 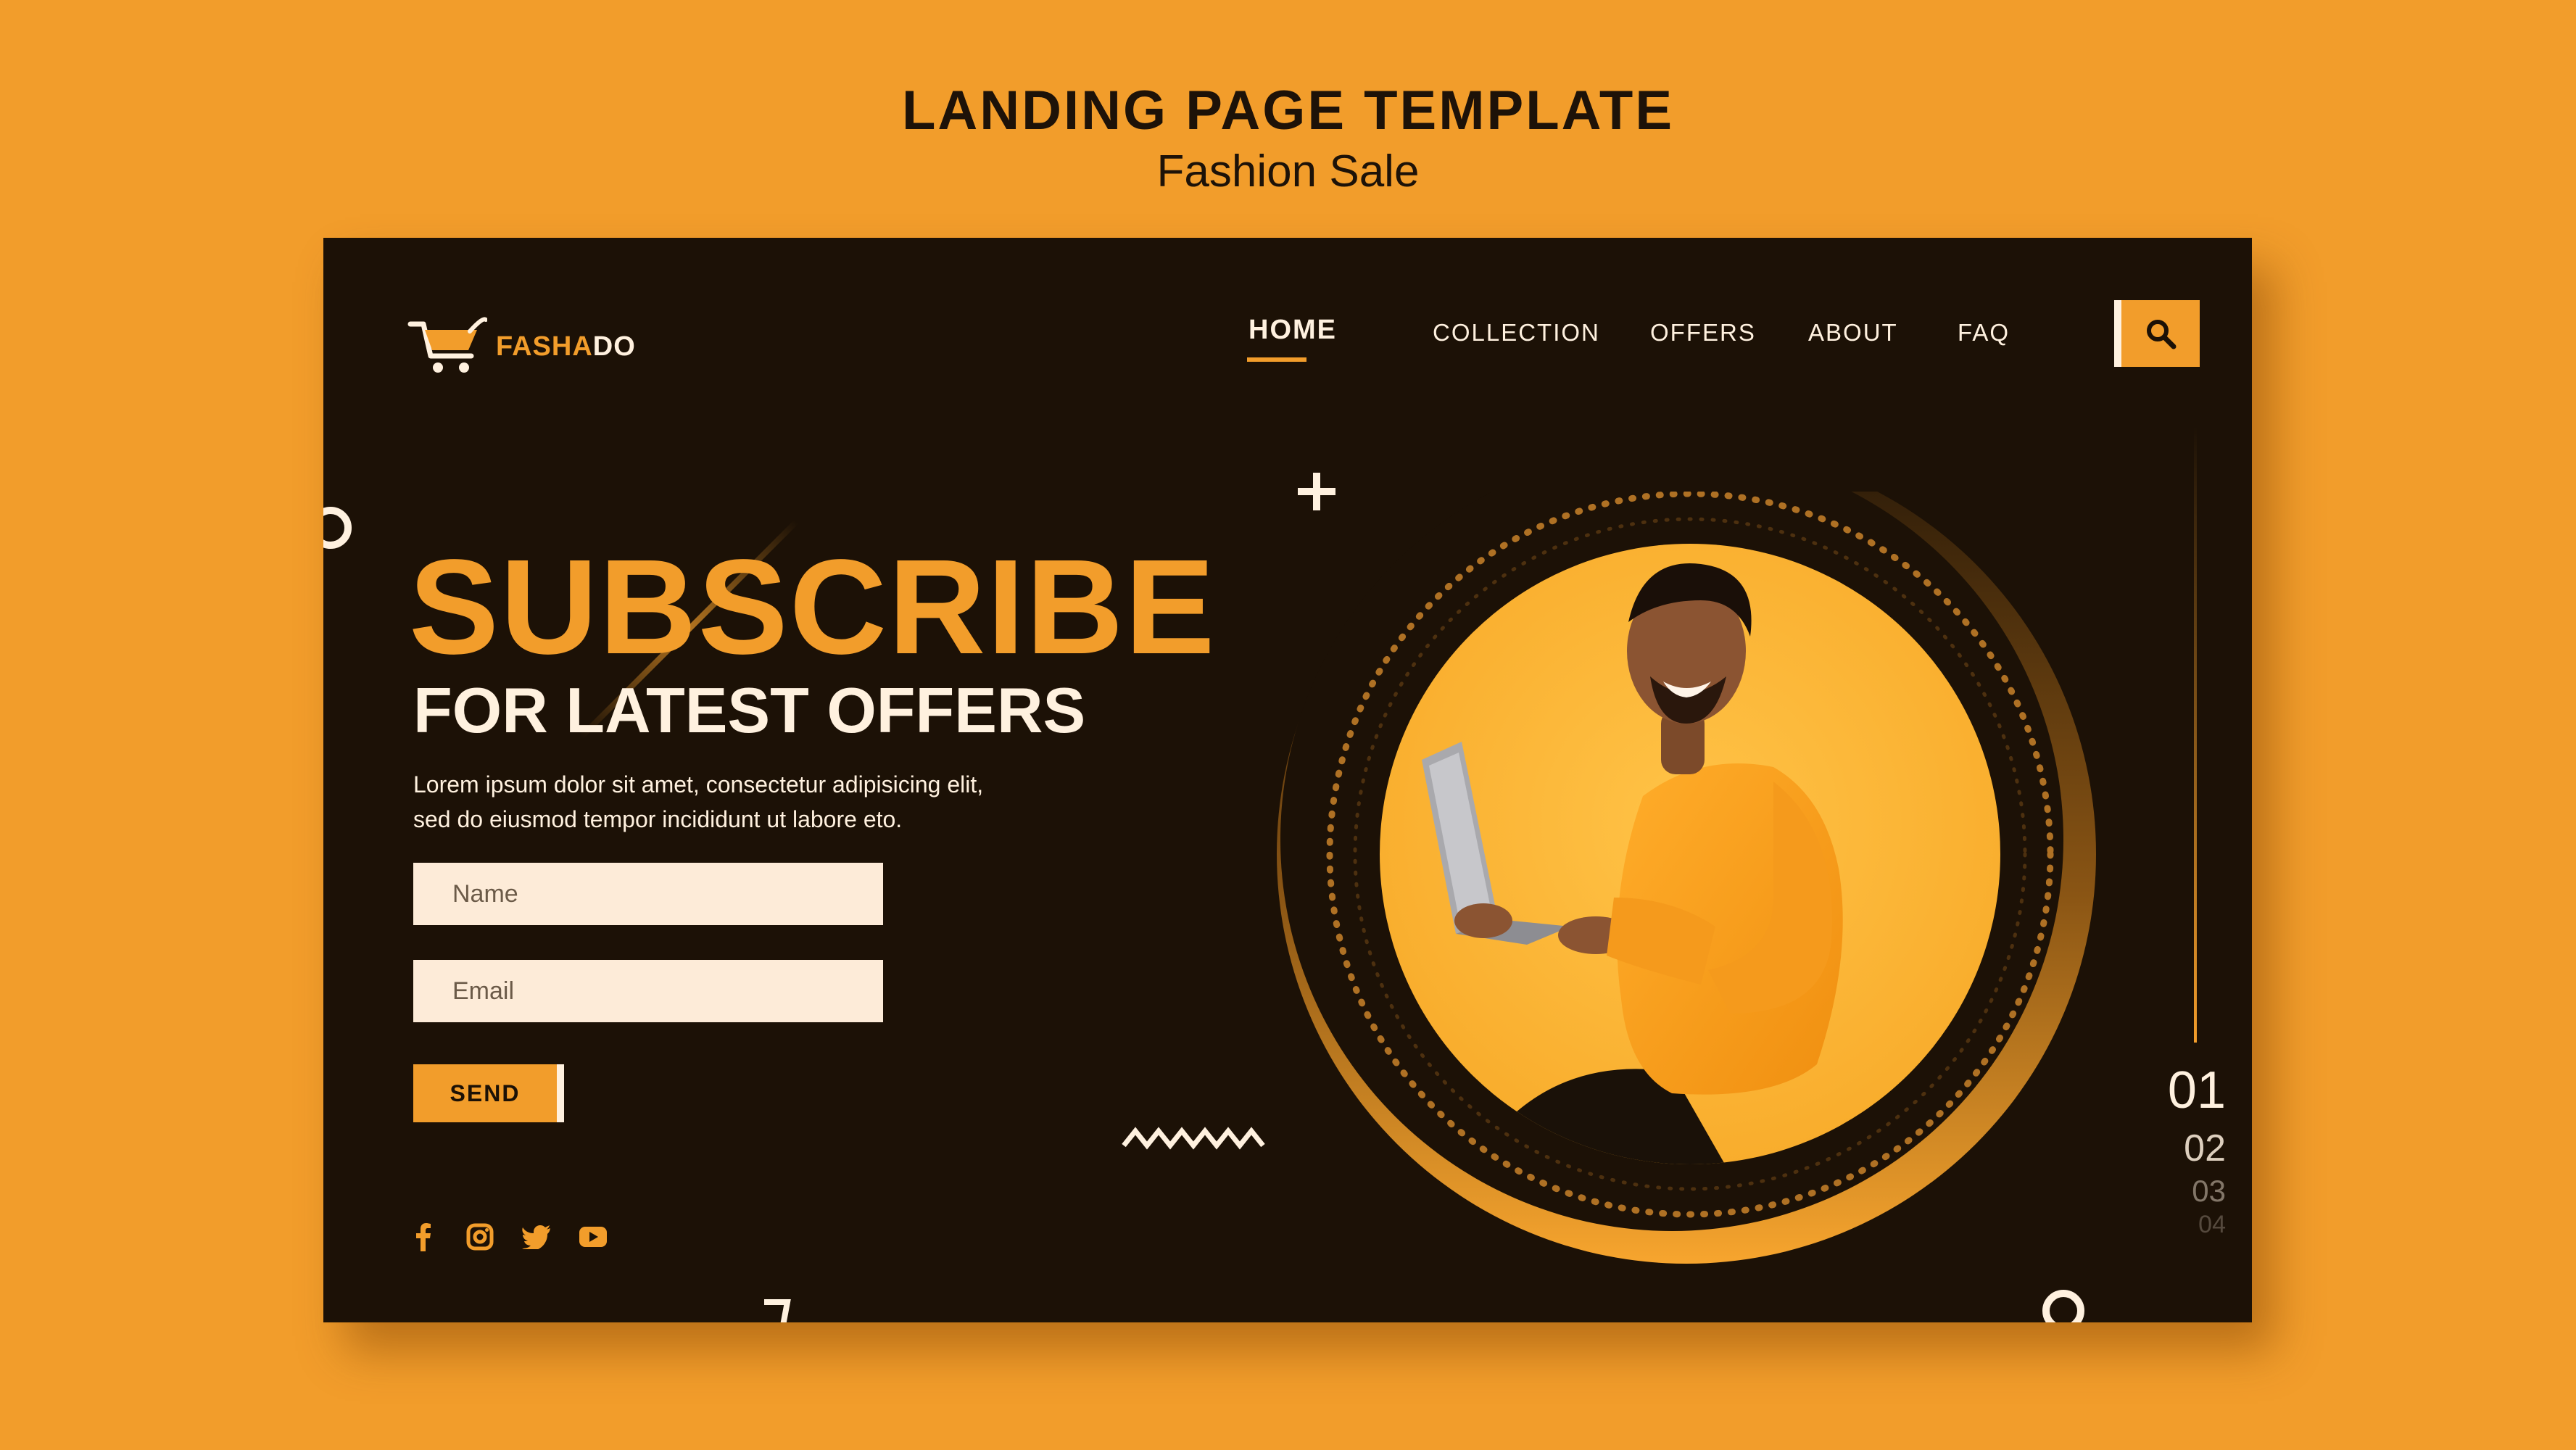 I want to click on page-subtitle: Fashion Sale, so click(x=1288, y=171).